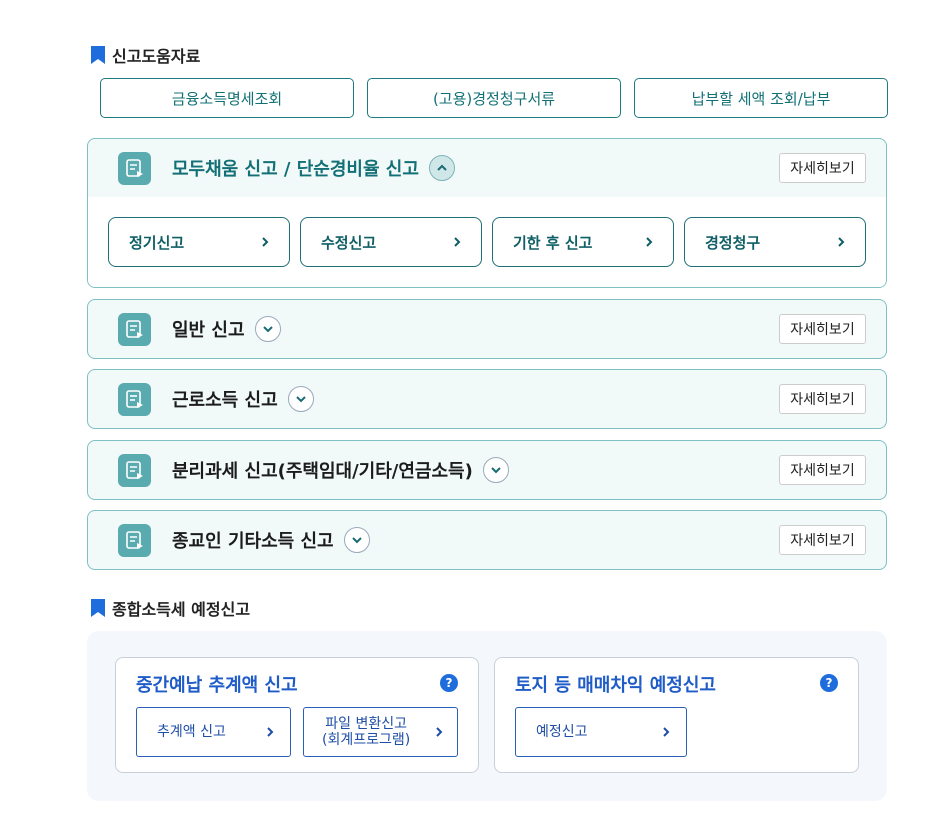  What do you see at coordinates (562, 731) in the screenshot?
I see `card-button-label: 예정신고` at bounding box center [562, 731].